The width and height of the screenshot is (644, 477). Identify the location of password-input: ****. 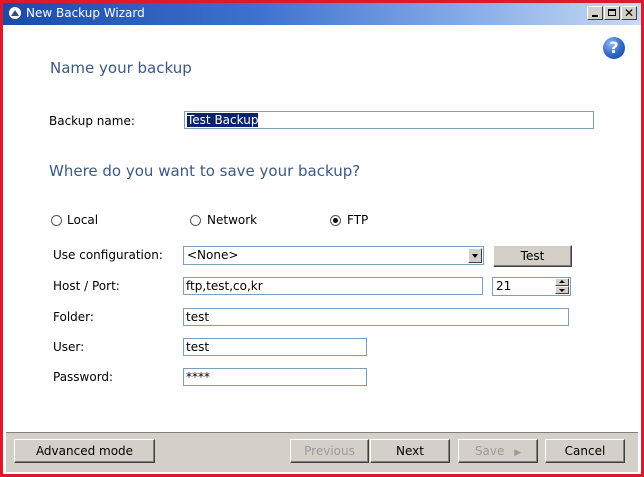
(275, 377).